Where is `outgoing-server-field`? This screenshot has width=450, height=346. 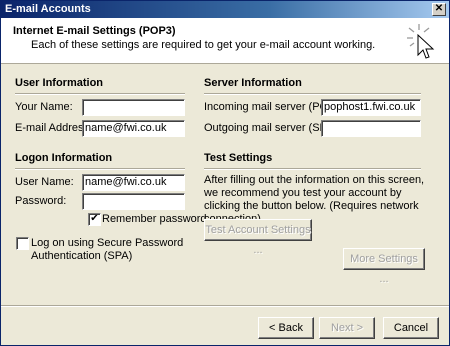
outgoing-server-field is located at coordinates (371, 128).